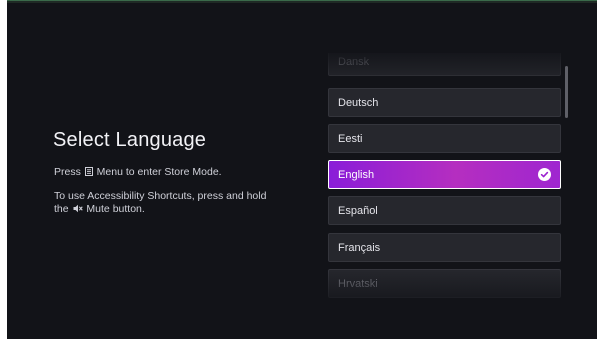 This screenshot has height=343, width=601. What do you see at coordinates (544, 174) in the screenshot?
I see `check-circle-icon` at bounding box center [544, 174].